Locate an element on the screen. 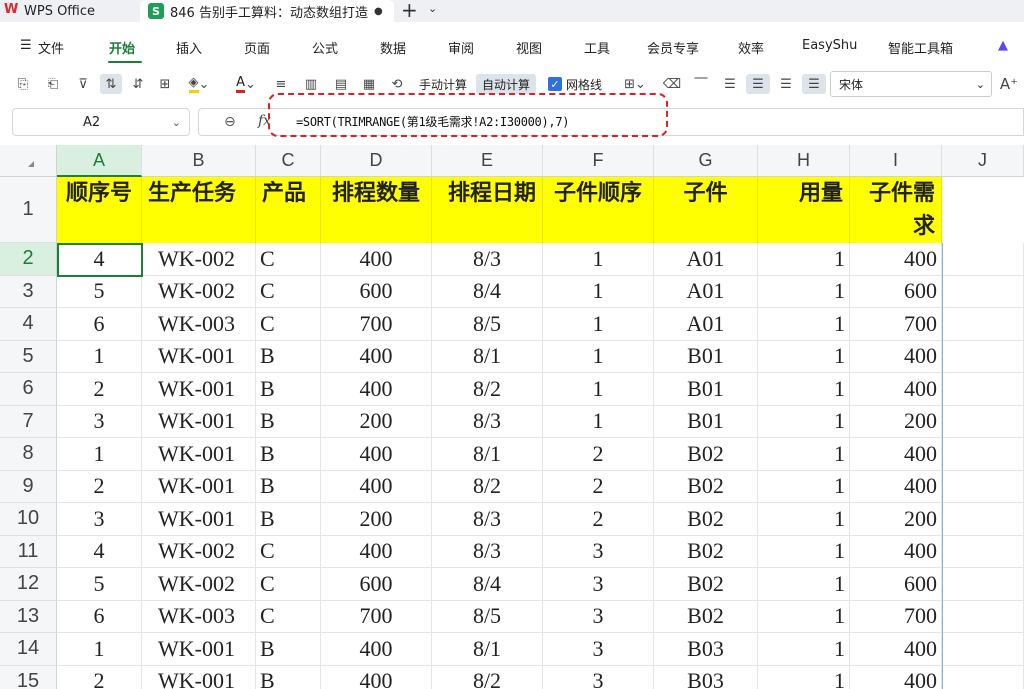 The height and width of the screenshot is (689, 1024). menu-easyshu: EasyShu is located at coordinates (829, 48).